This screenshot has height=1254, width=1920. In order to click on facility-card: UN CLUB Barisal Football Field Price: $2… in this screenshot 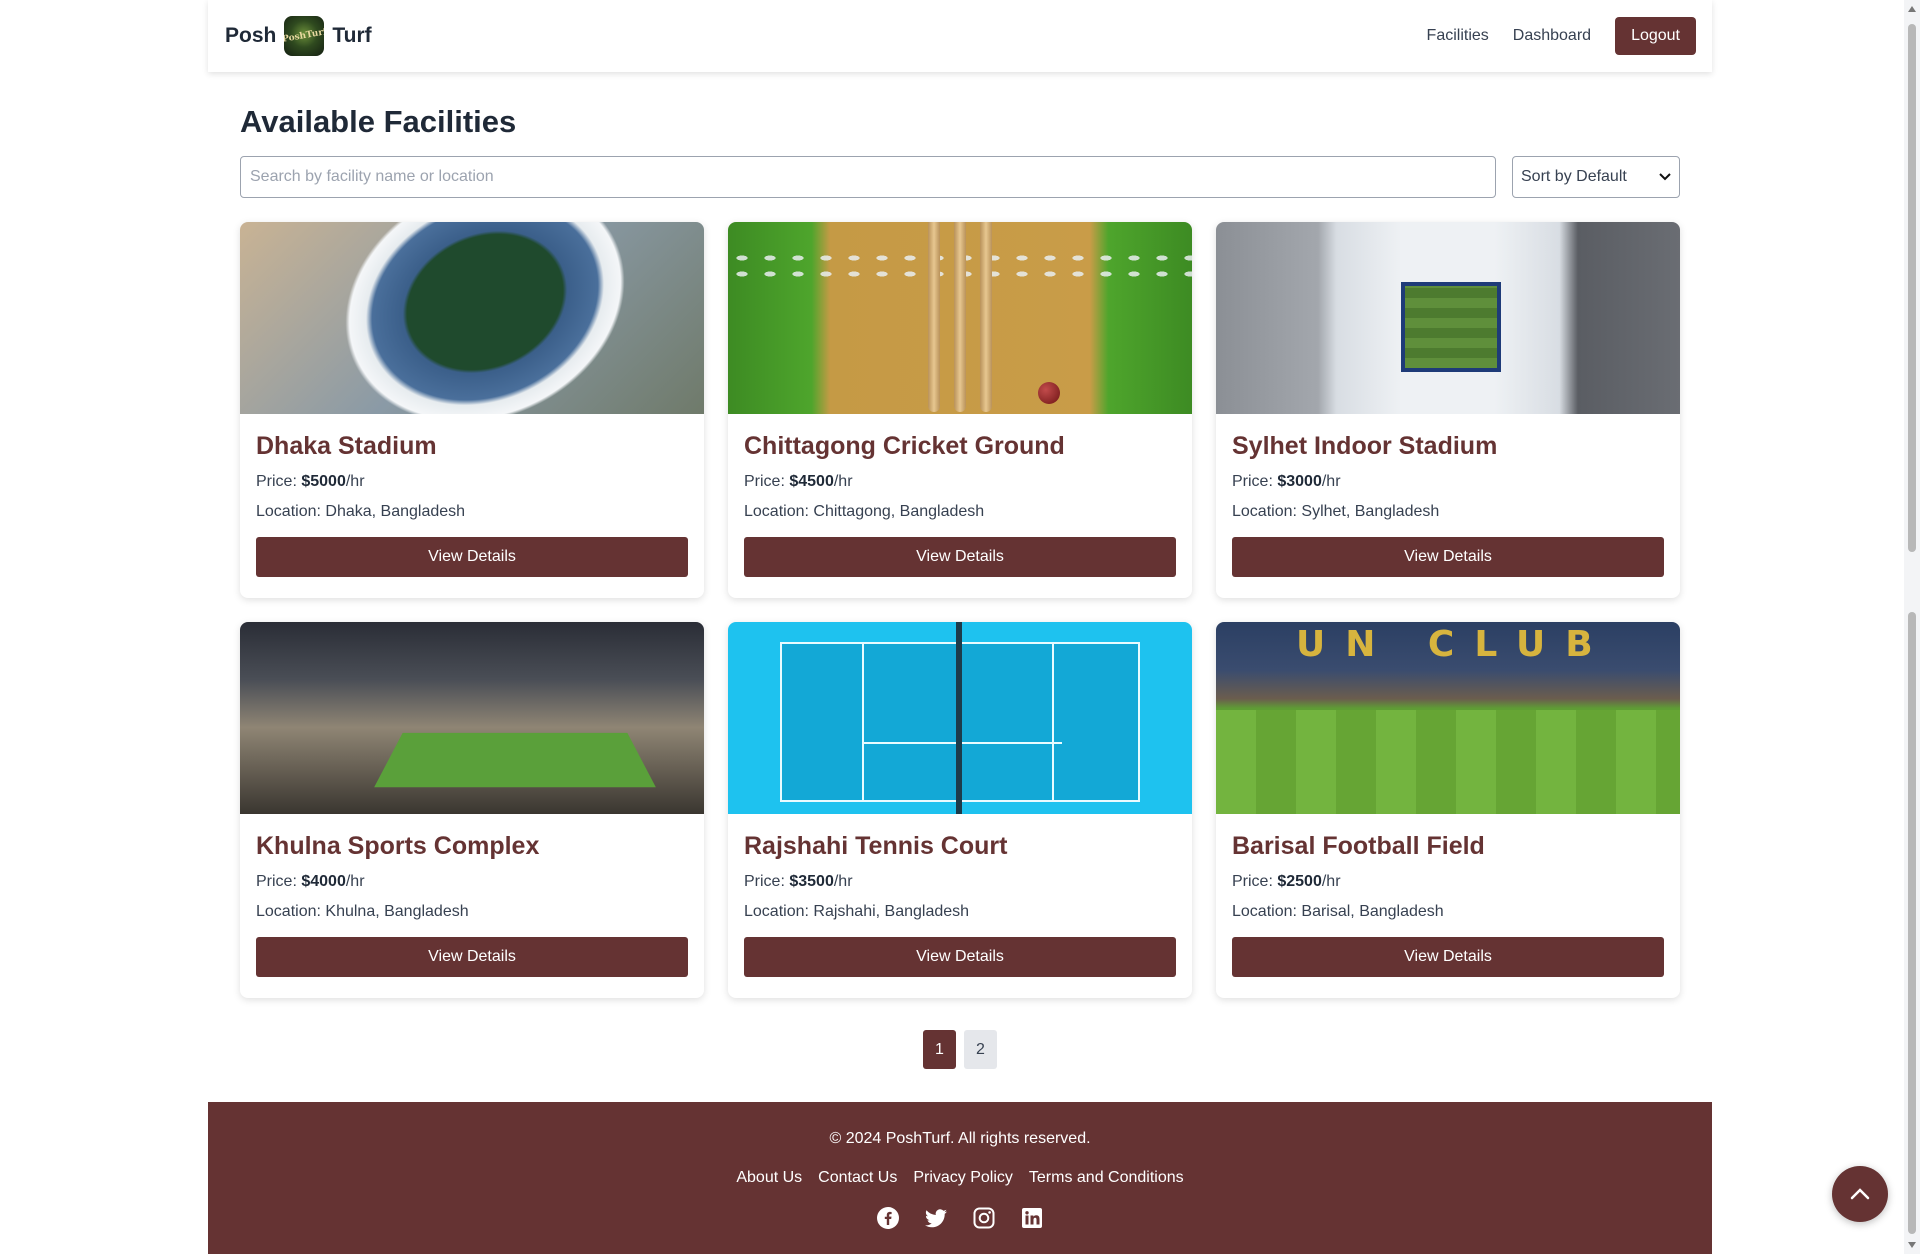, I will do `click(1448, 810)`.